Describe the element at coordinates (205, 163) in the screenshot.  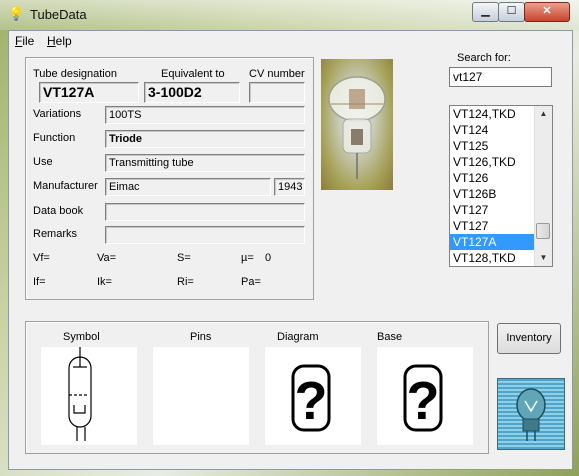
I see `use-field: Transmitting tube` at that location.